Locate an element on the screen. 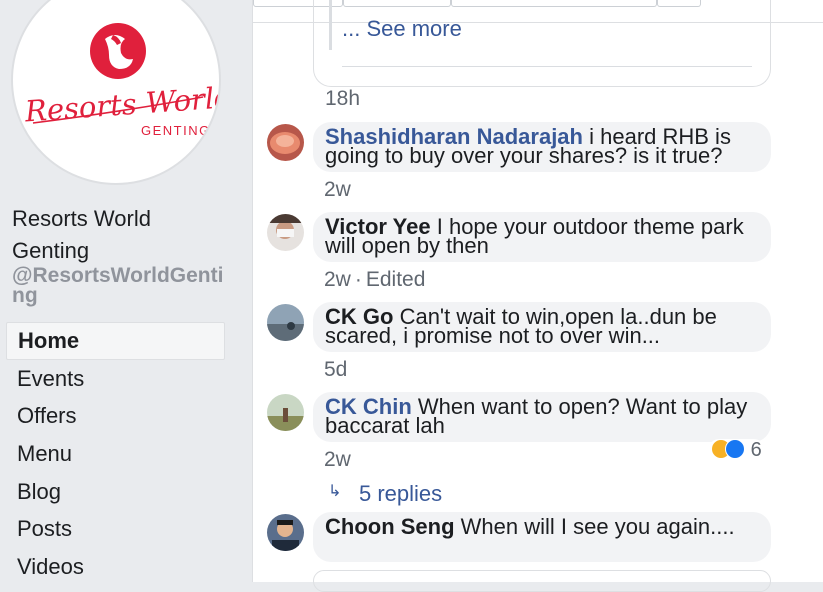 Image resolution: width=823 pixels, height=592 pixels. see-more-link: ... See more is located at coordinates (402, 29).